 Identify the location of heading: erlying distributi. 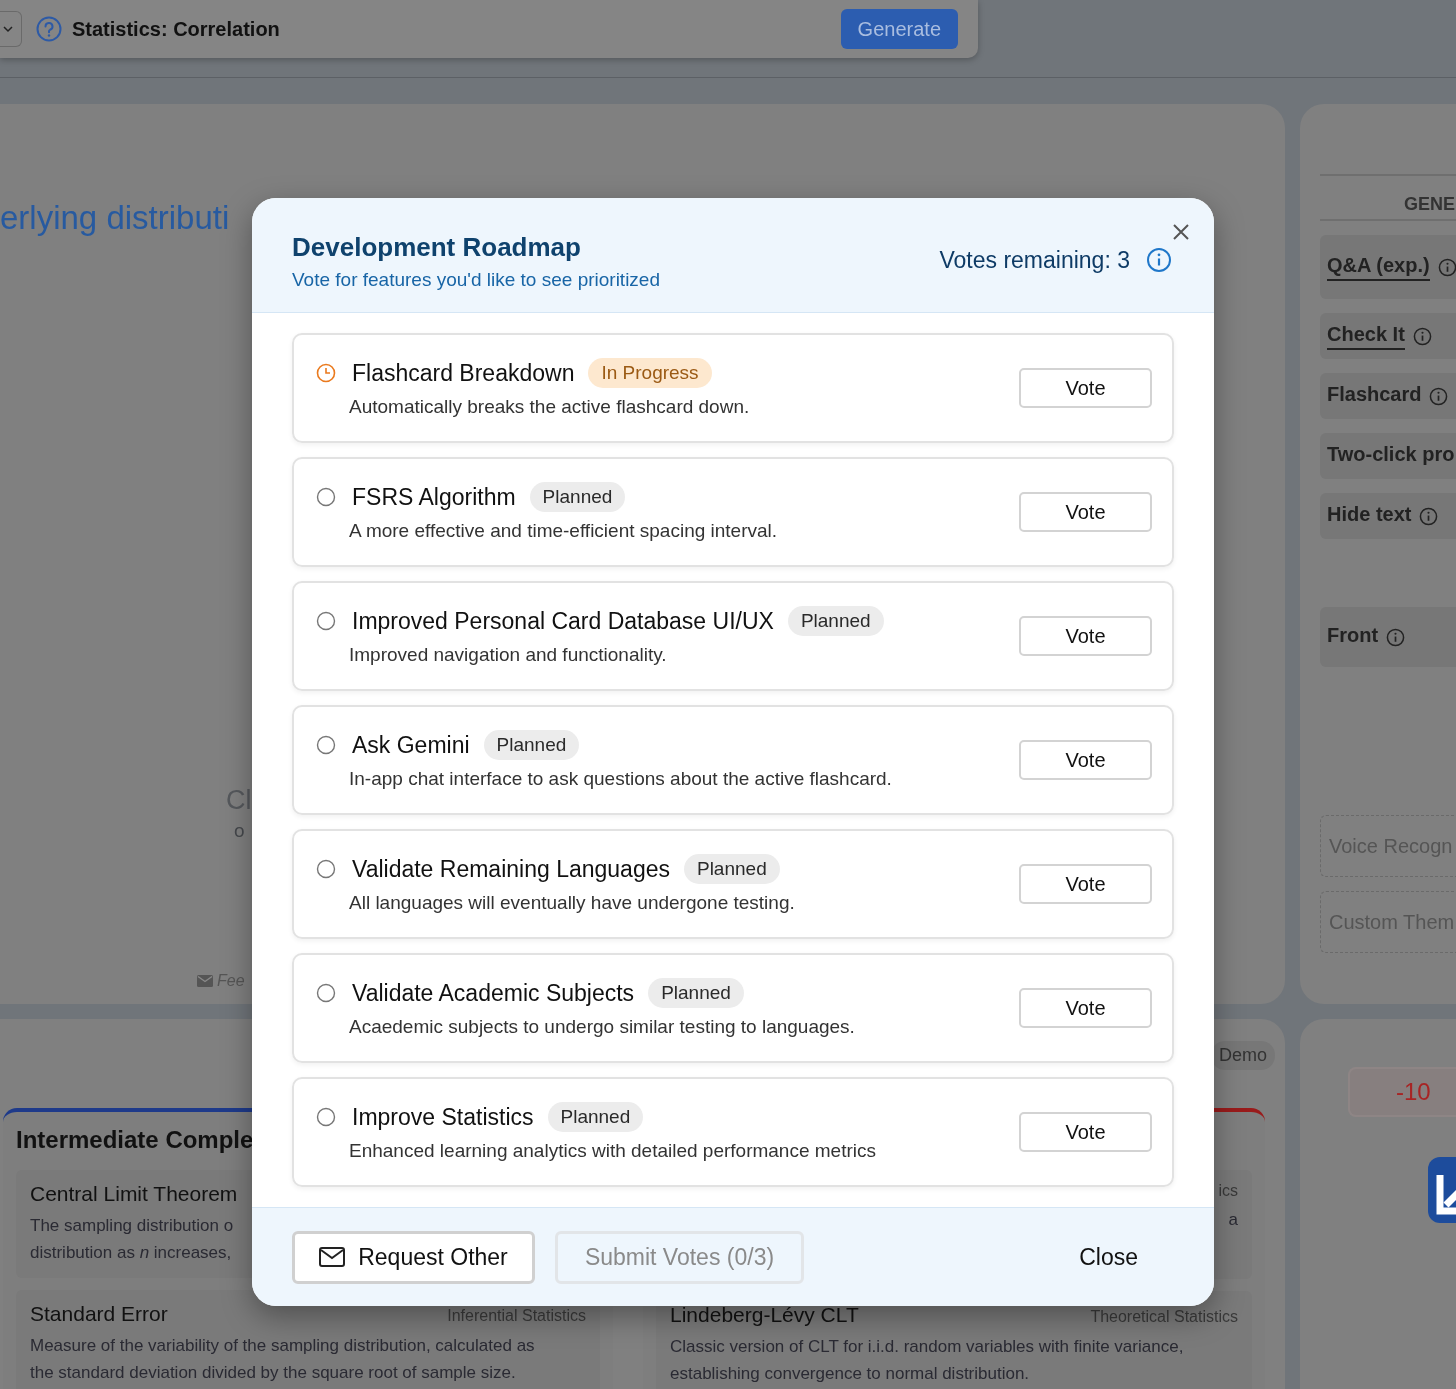
(115, 218).